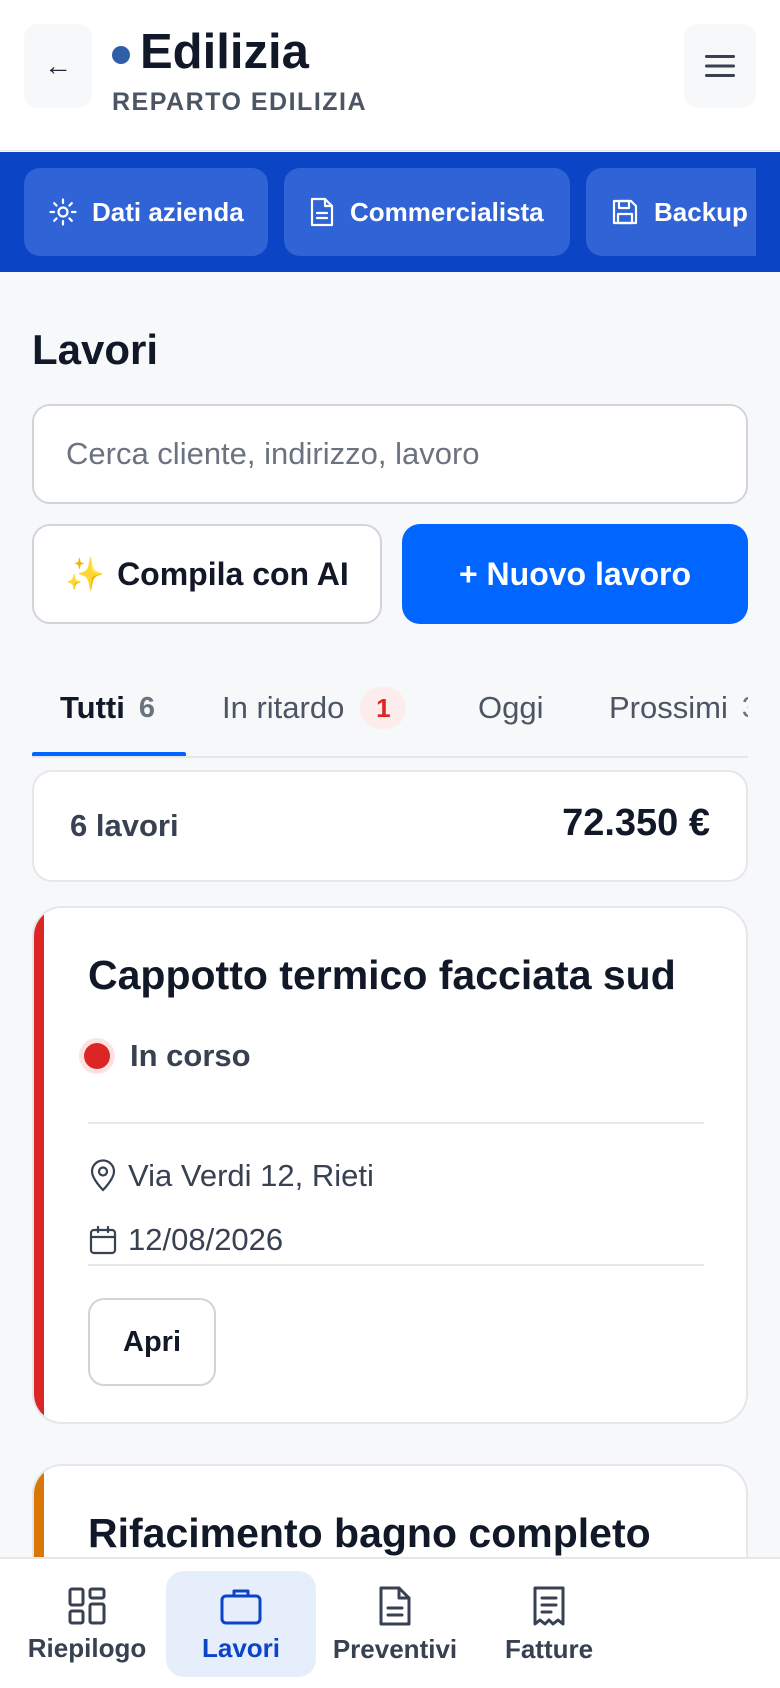 This screenshot has height=1688, width=780. Describe the element at coordinates (447, 211) in the screenshot. I see `accountant-label: Commercialista` at that location.